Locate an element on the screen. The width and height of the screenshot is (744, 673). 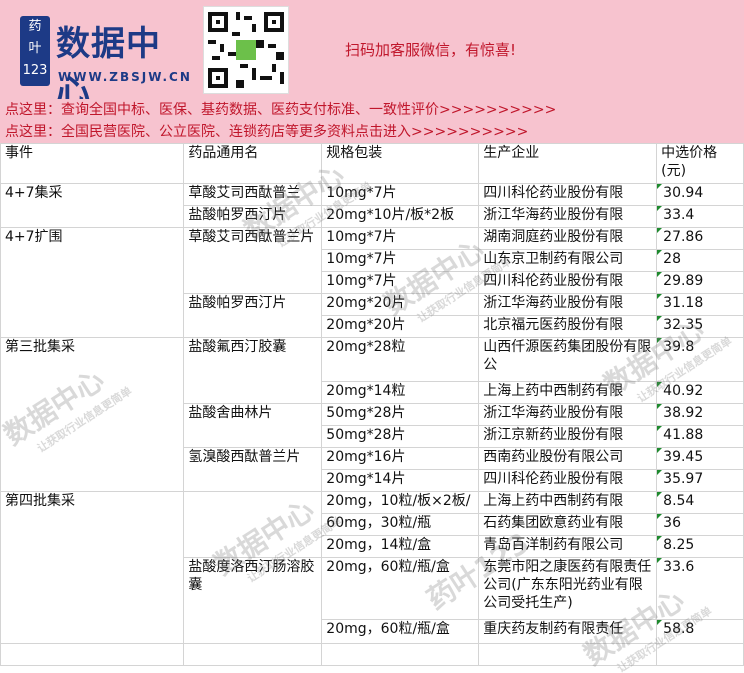
cell-company: 石药集团欧意药业有限 is located at coordinates (568, 524).